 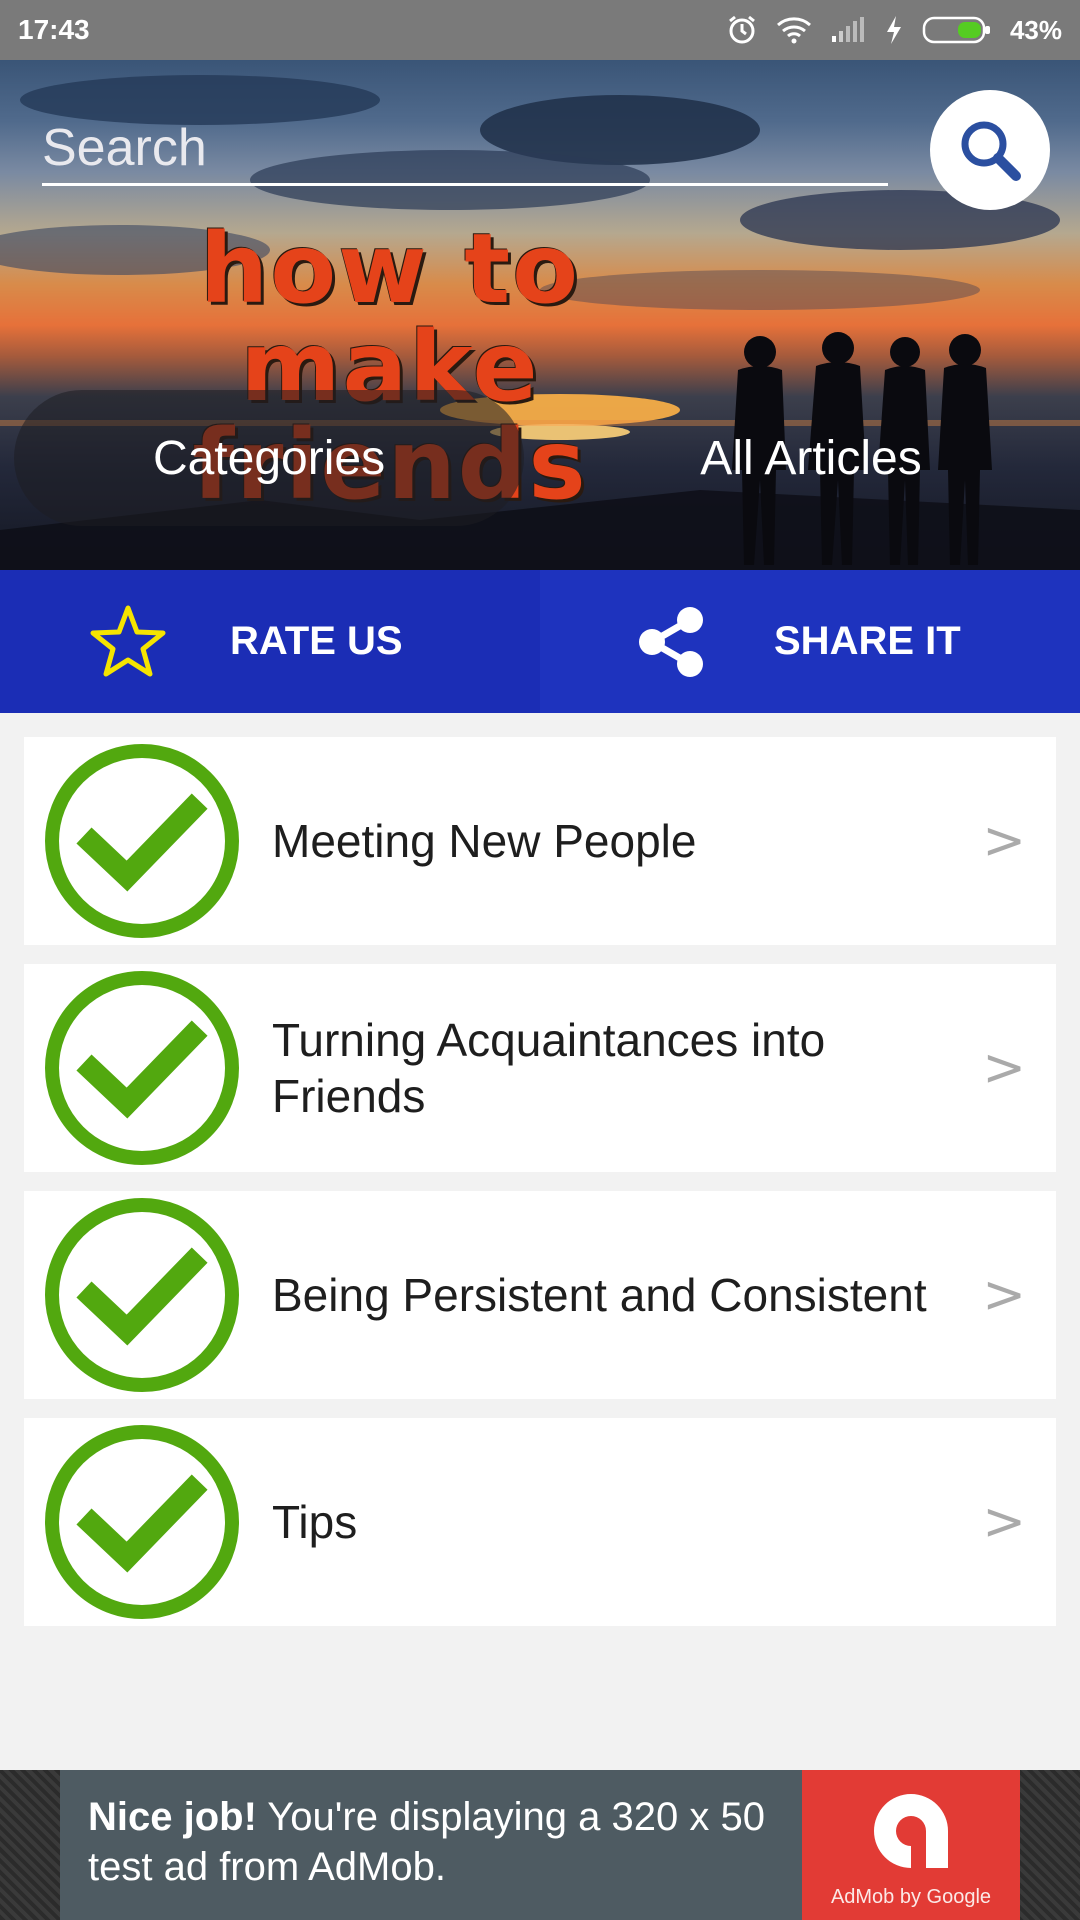 What do you see at coordinates (742, 30) in the screenshot?
I see `alarm-icon` at bounding box center [742, 30].